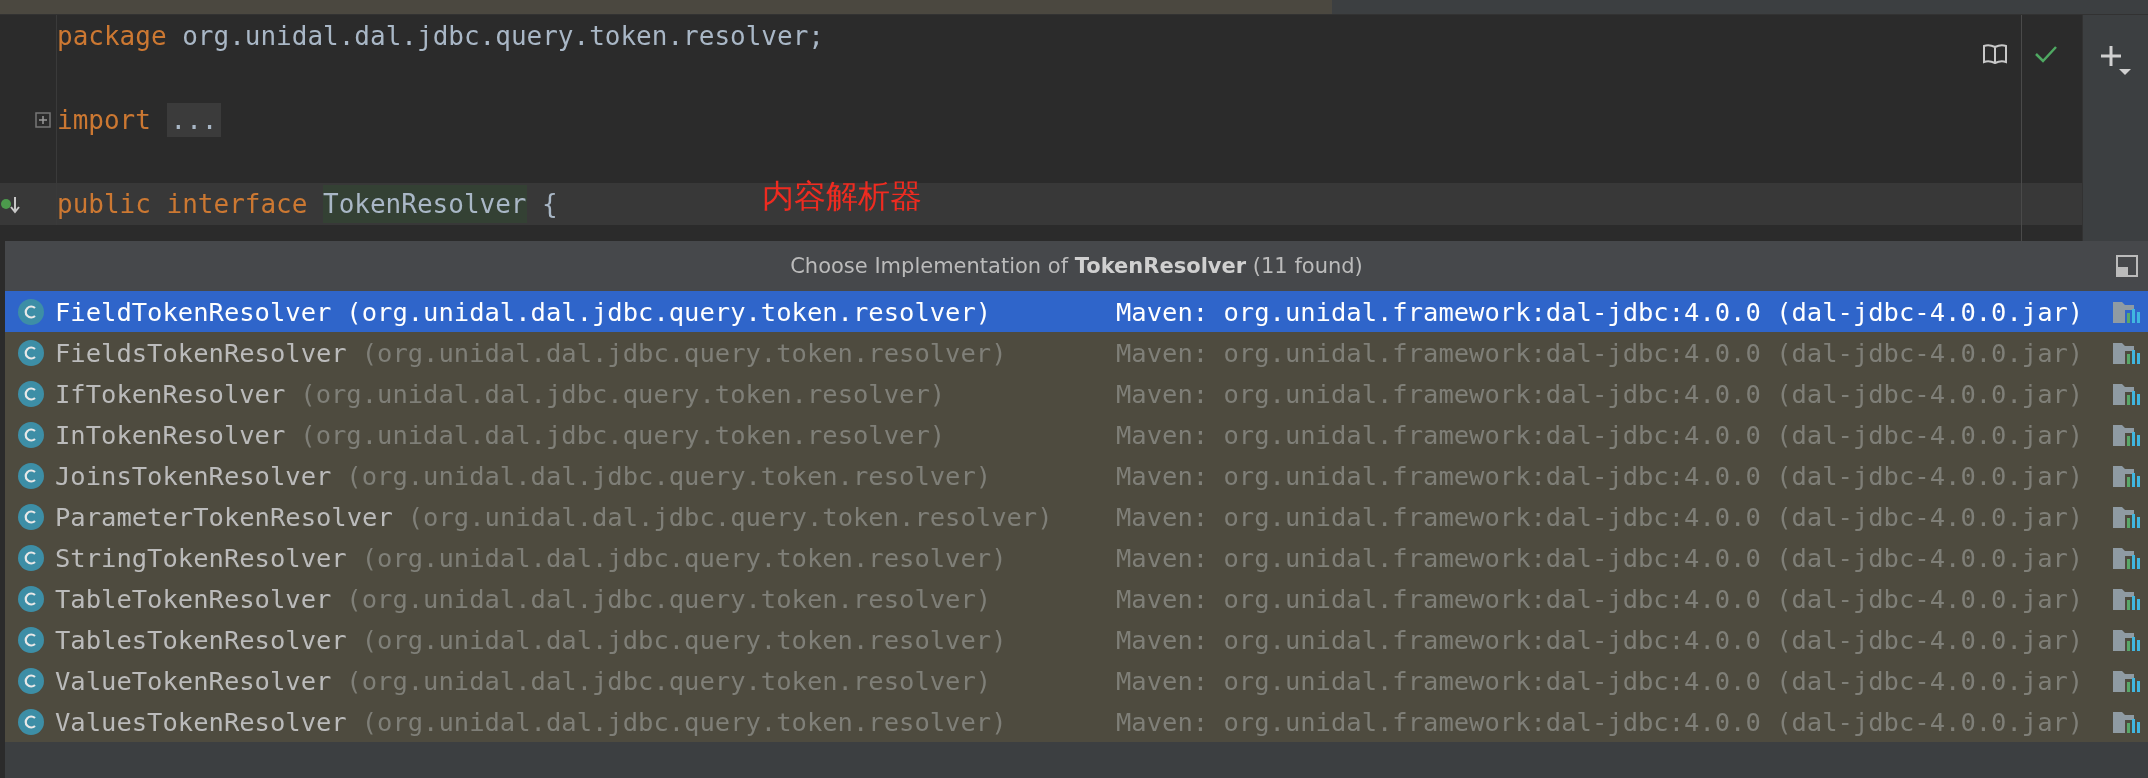 This screenshot has height=778, width=2148. What do you see at coordinates (1076, 475) in the screenshot?
I see `implementation-item: JoinsTokenResolver (org.unidal.dal.jdbc.query.token.resolver) Maven: org.unidal.framework:dal-jdbc:4.0.0 (dal-jdbc-4.0.0.jar)` at bounding box center [1076, 475].